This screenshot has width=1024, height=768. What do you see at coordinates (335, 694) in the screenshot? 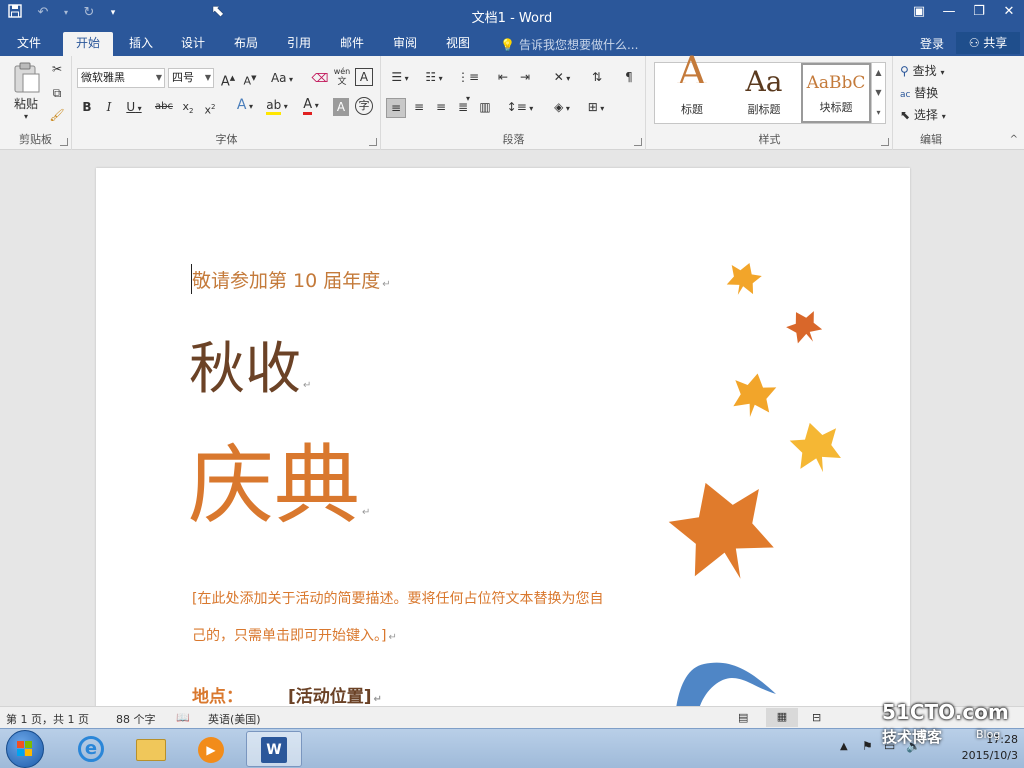
I see `location-value: [活动位置] ↵` at bounding box center [335, 694].